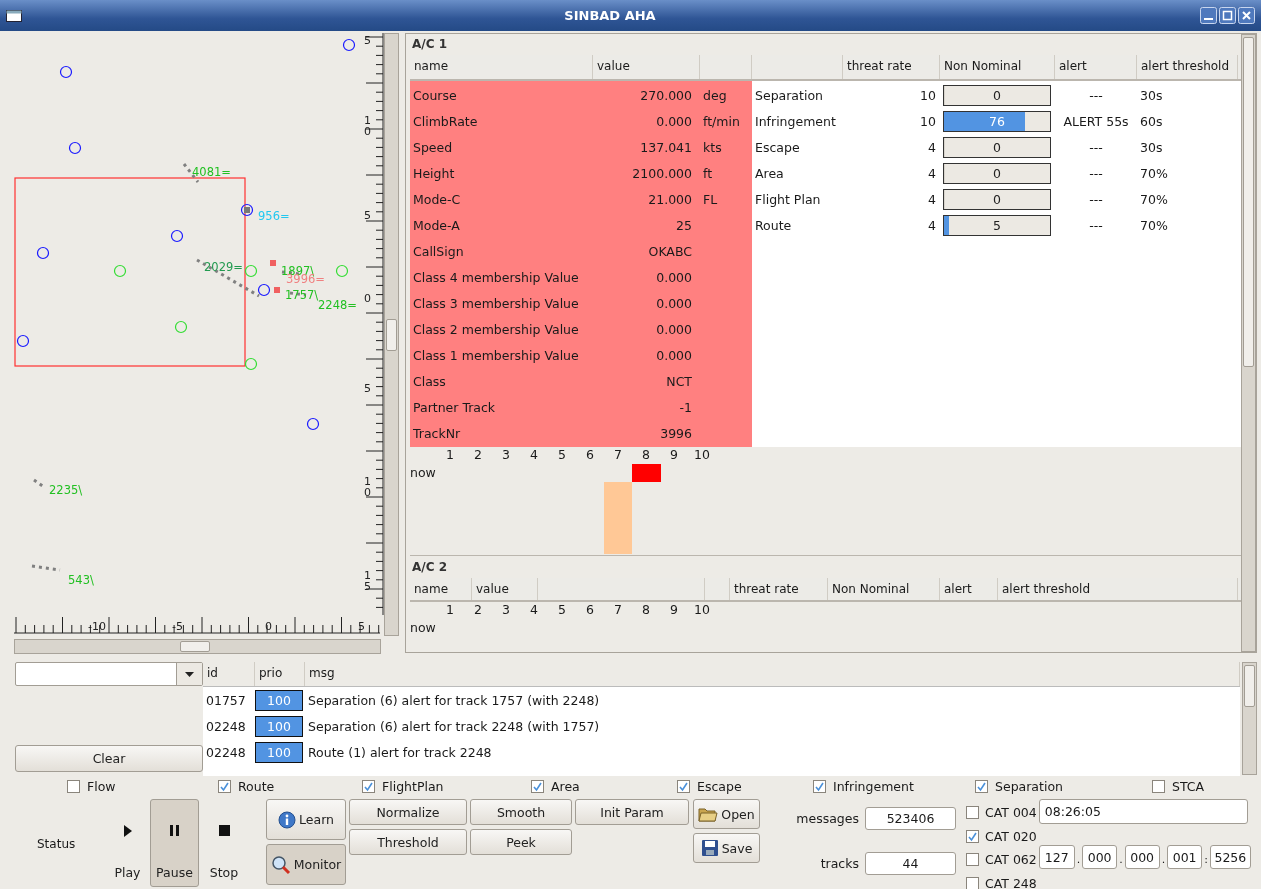 The width and height of the screenshot is (1261, 889). Describe the element at coordinates (109, 674) in the screenshot. I see `filter-dropdown` at that location.